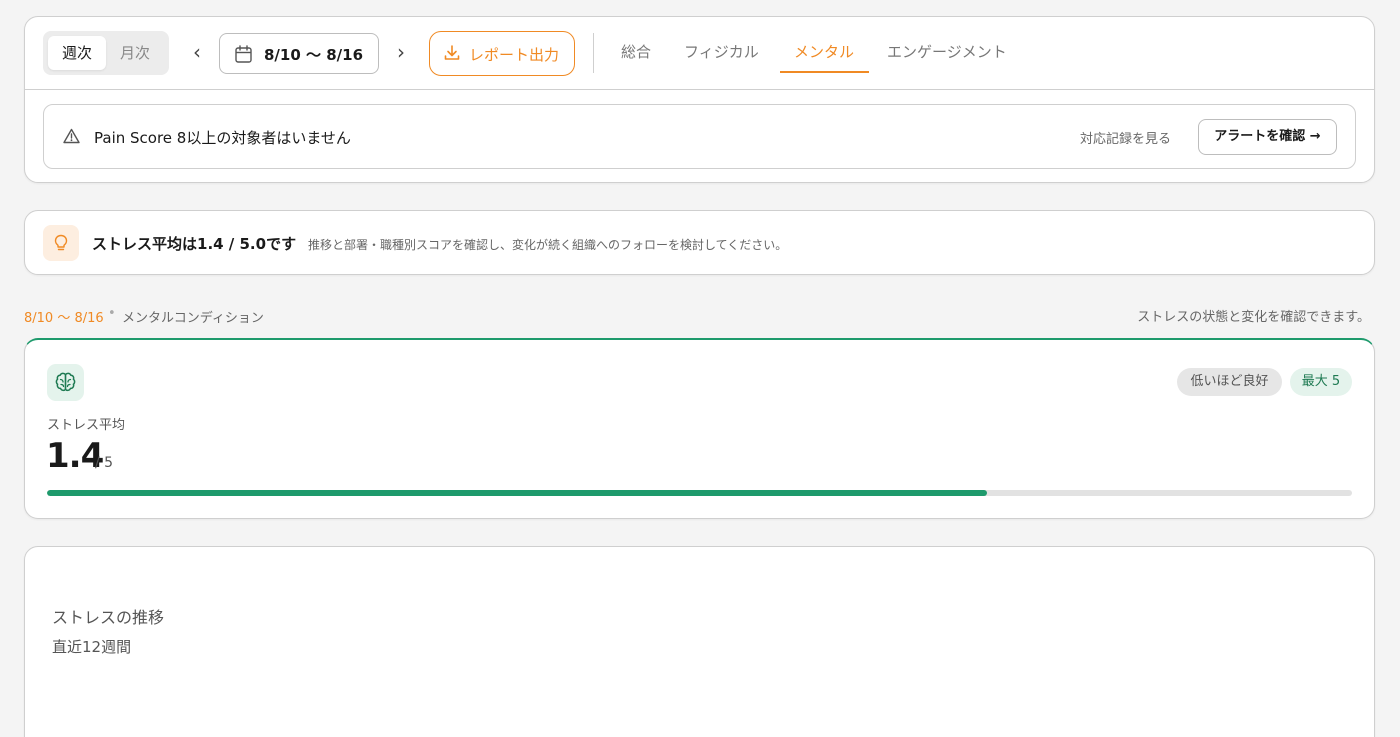 Image resolution: width=1400 pixels, height=737 pixels. Describe the element at coordinates (108, 617) in the screenshot. I see `trend-title: ストレスの推移` at that location.